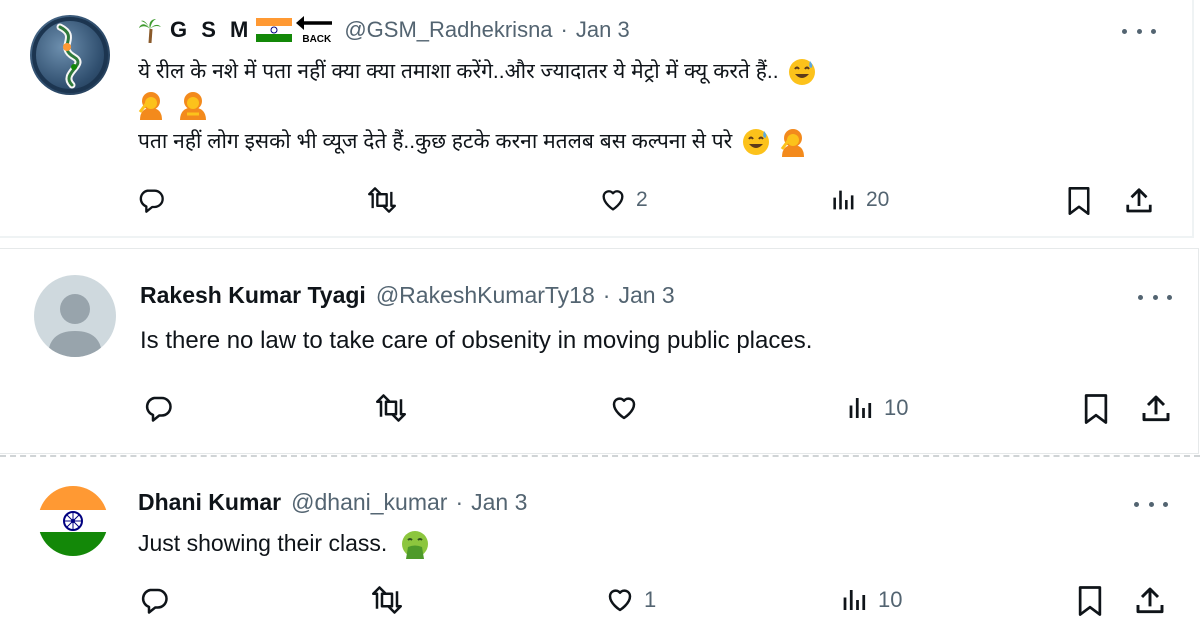 Image resolution: width=1200 pixels, height=628 pixels. I want to click on divider, so click(600, 456).